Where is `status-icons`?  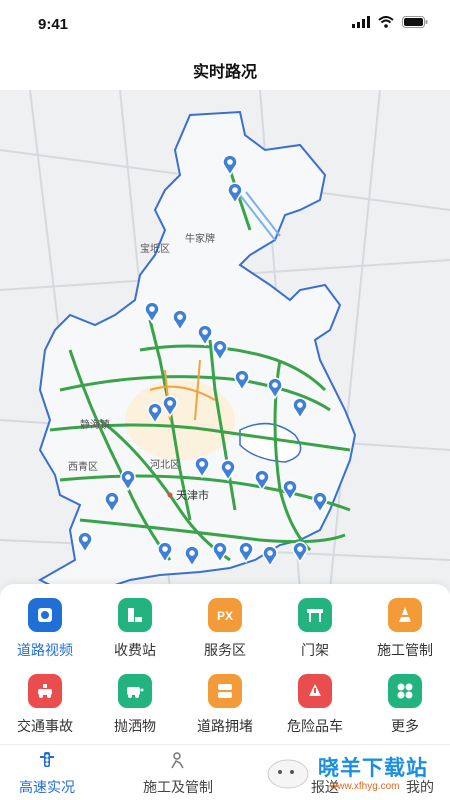
status-icons is located at coordinates (390, 22).